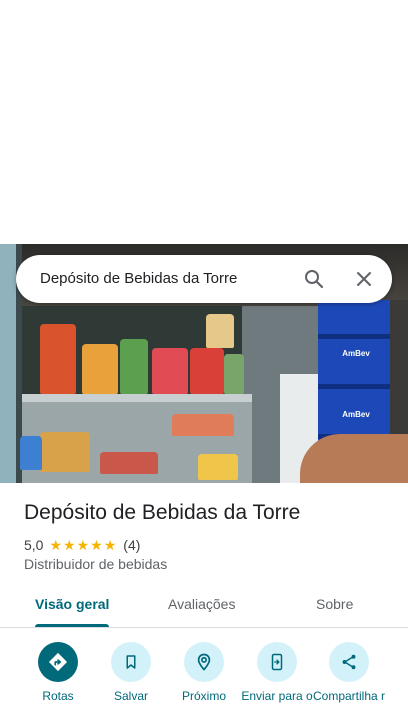  I want to click on tab-reviews: Avaliações, so click(201, 604).